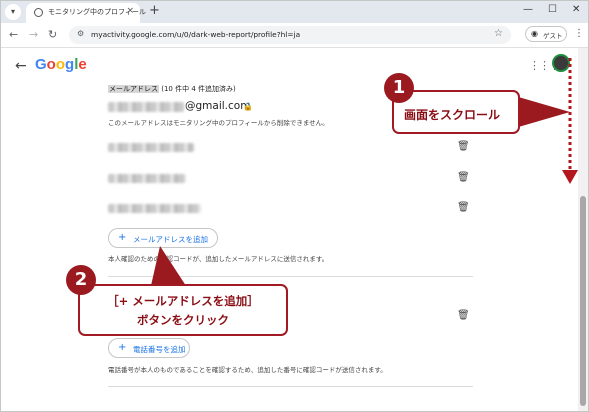 This screenshot has width=589, height=412. What do you see at coordinates (452, 115) in the screenshot?
I see `callout-scroll-text: 画面をスクロール` at bounding box center [452, 115].